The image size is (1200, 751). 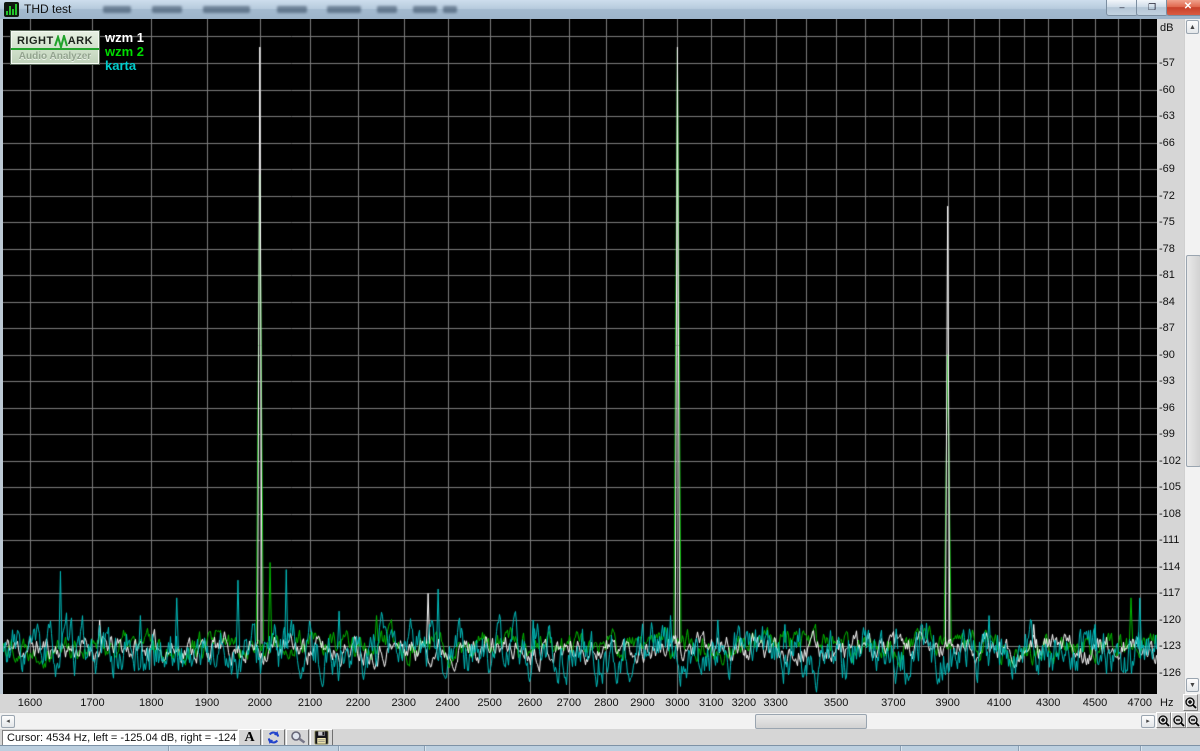 I want to click on restore-button: ❐, so click(x=1152, y=8).